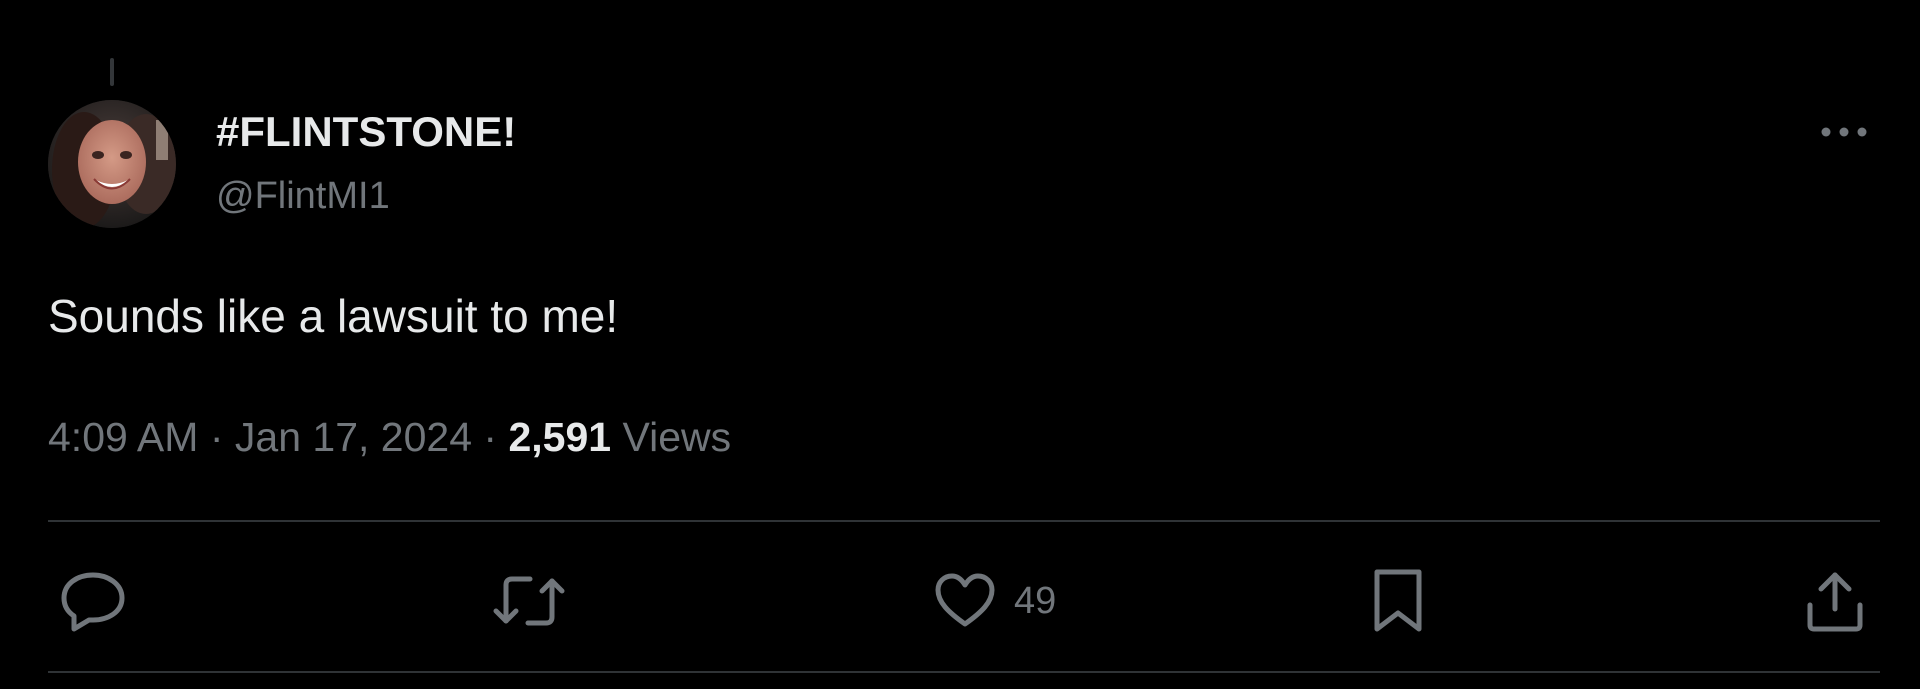  I want to click on tweet-date: Jan 17, 2024, so click(353, 437).